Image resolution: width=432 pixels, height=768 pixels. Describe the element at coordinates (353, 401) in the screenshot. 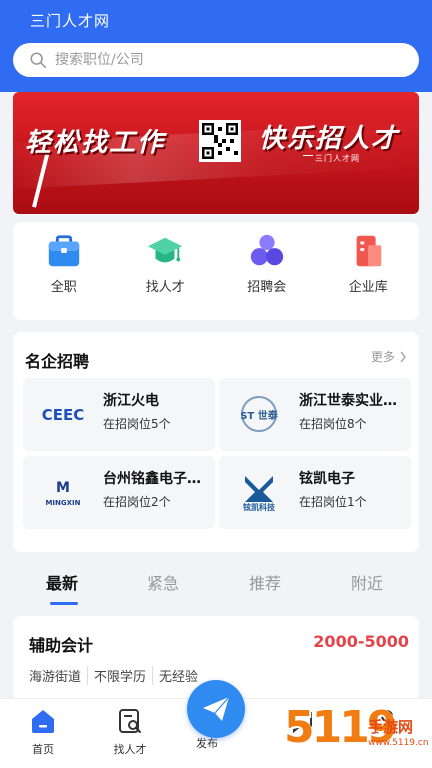

I see `company-name: 浙江世泰实业有限公司` at that location.